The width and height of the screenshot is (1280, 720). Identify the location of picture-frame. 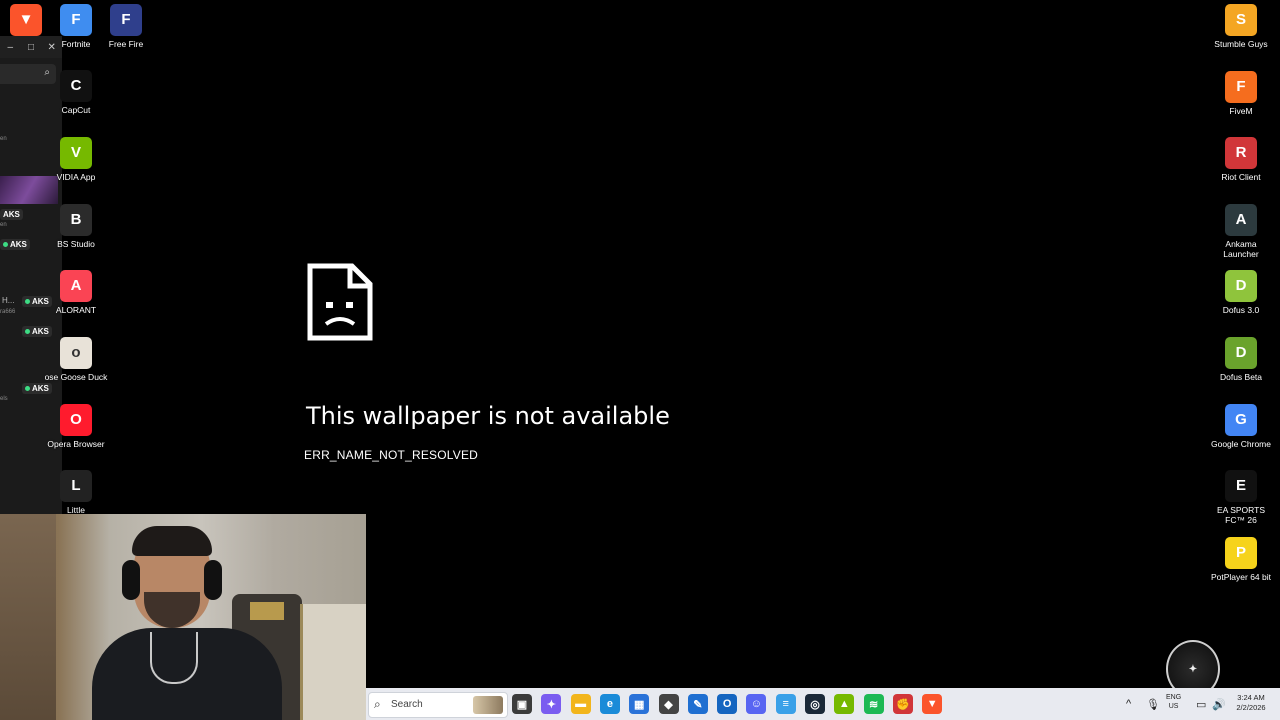
(333, 662).